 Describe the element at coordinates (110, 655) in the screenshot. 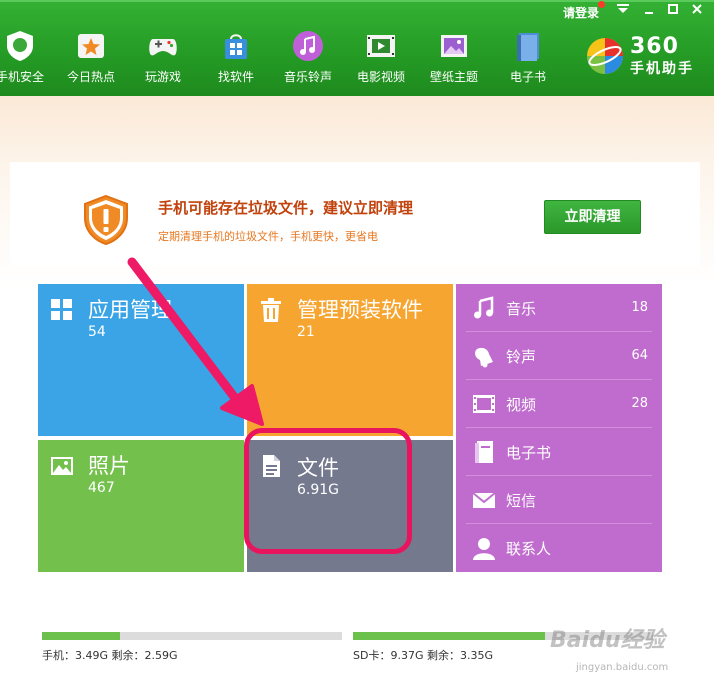

I see `phone-storage-label: 手机：3.49G 剩余：2.59G` at that location.